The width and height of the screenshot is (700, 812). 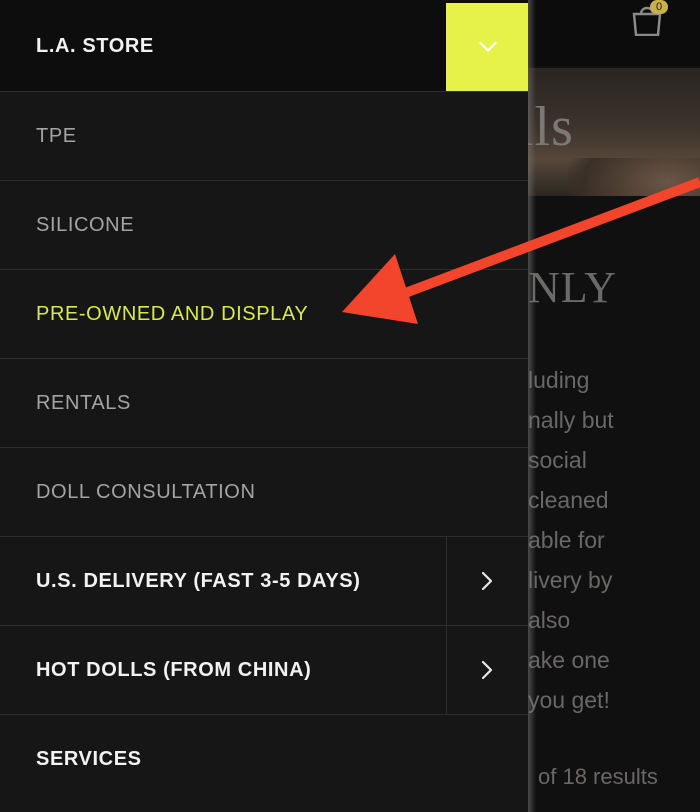 I want to click on submenu-item-label: SILICONE, so click(x=85, y=225).